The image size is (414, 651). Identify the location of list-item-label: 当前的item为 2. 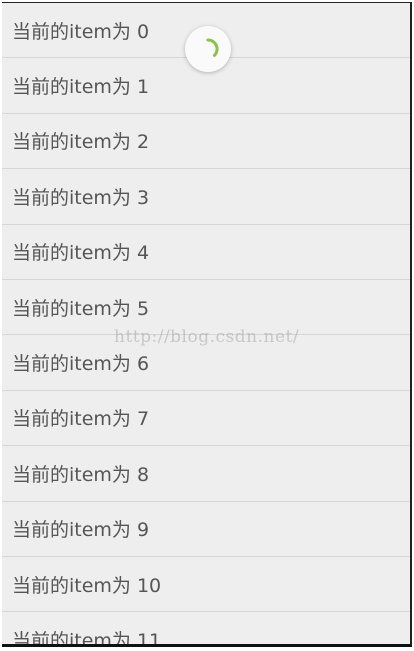
(81, 142).